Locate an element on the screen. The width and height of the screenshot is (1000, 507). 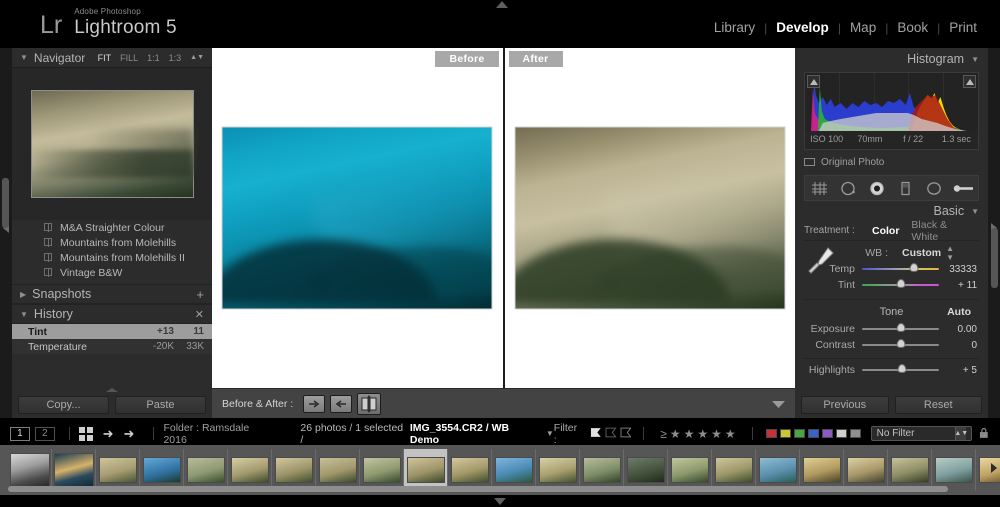
color-label-white is located at coordinates (841, 433).